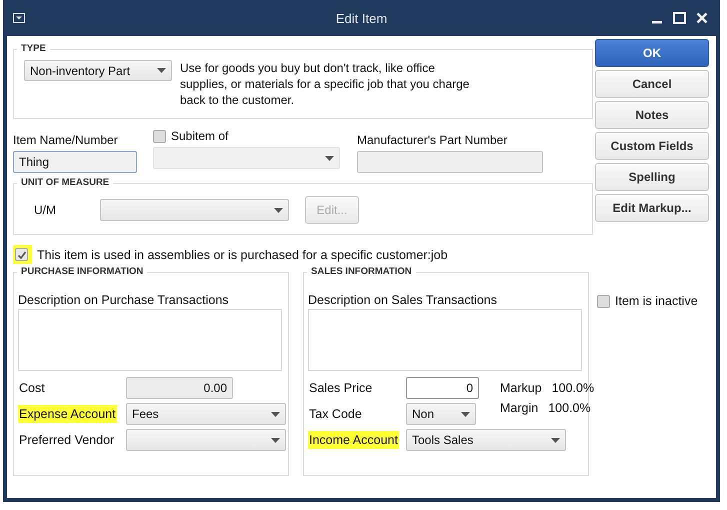 Image resolution: width=727 pixels, height=510 pixels. I want to click on dialog-button: Custom Fields, so click(652, 146).